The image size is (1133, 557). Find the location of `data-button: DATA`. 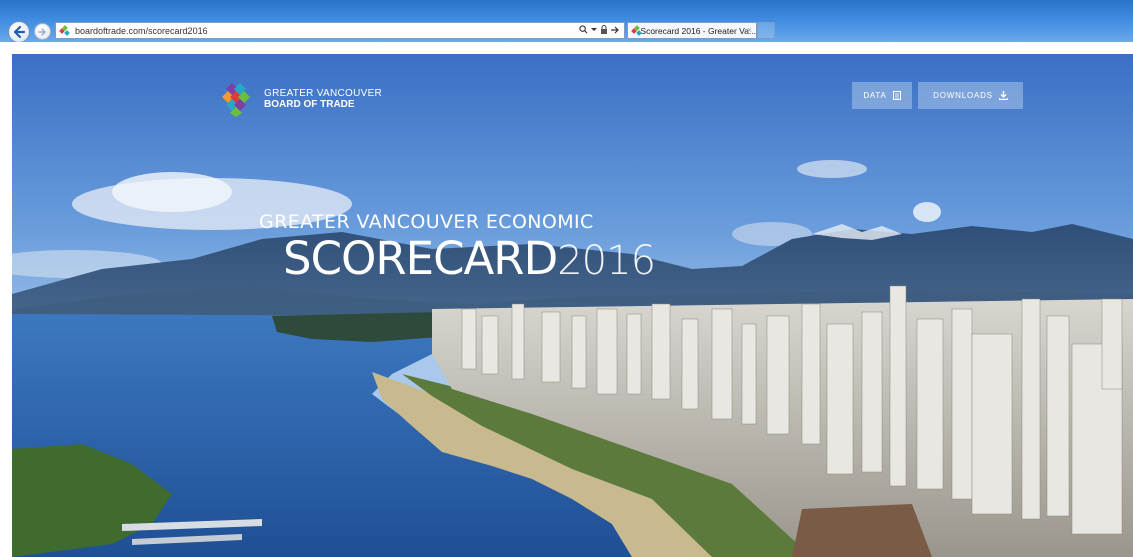

data-button: DATA is located at coordinates (882, 95).